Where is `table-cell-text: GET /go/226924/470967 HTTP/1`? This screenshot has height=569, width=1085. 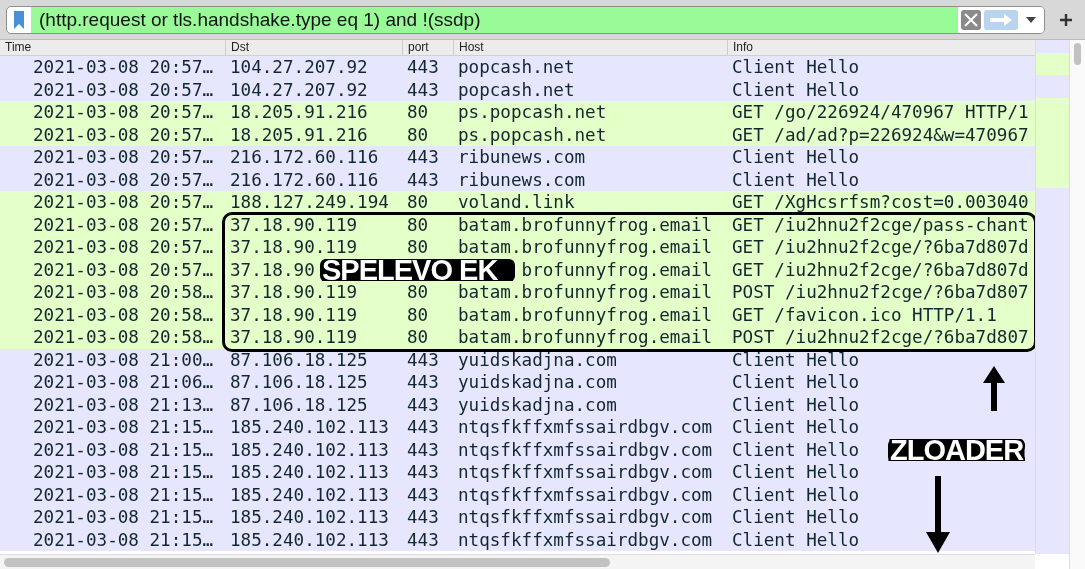
table-cell-text: GET /go/226924/470967 HTTP/1 is located at coordinates (880, 112).